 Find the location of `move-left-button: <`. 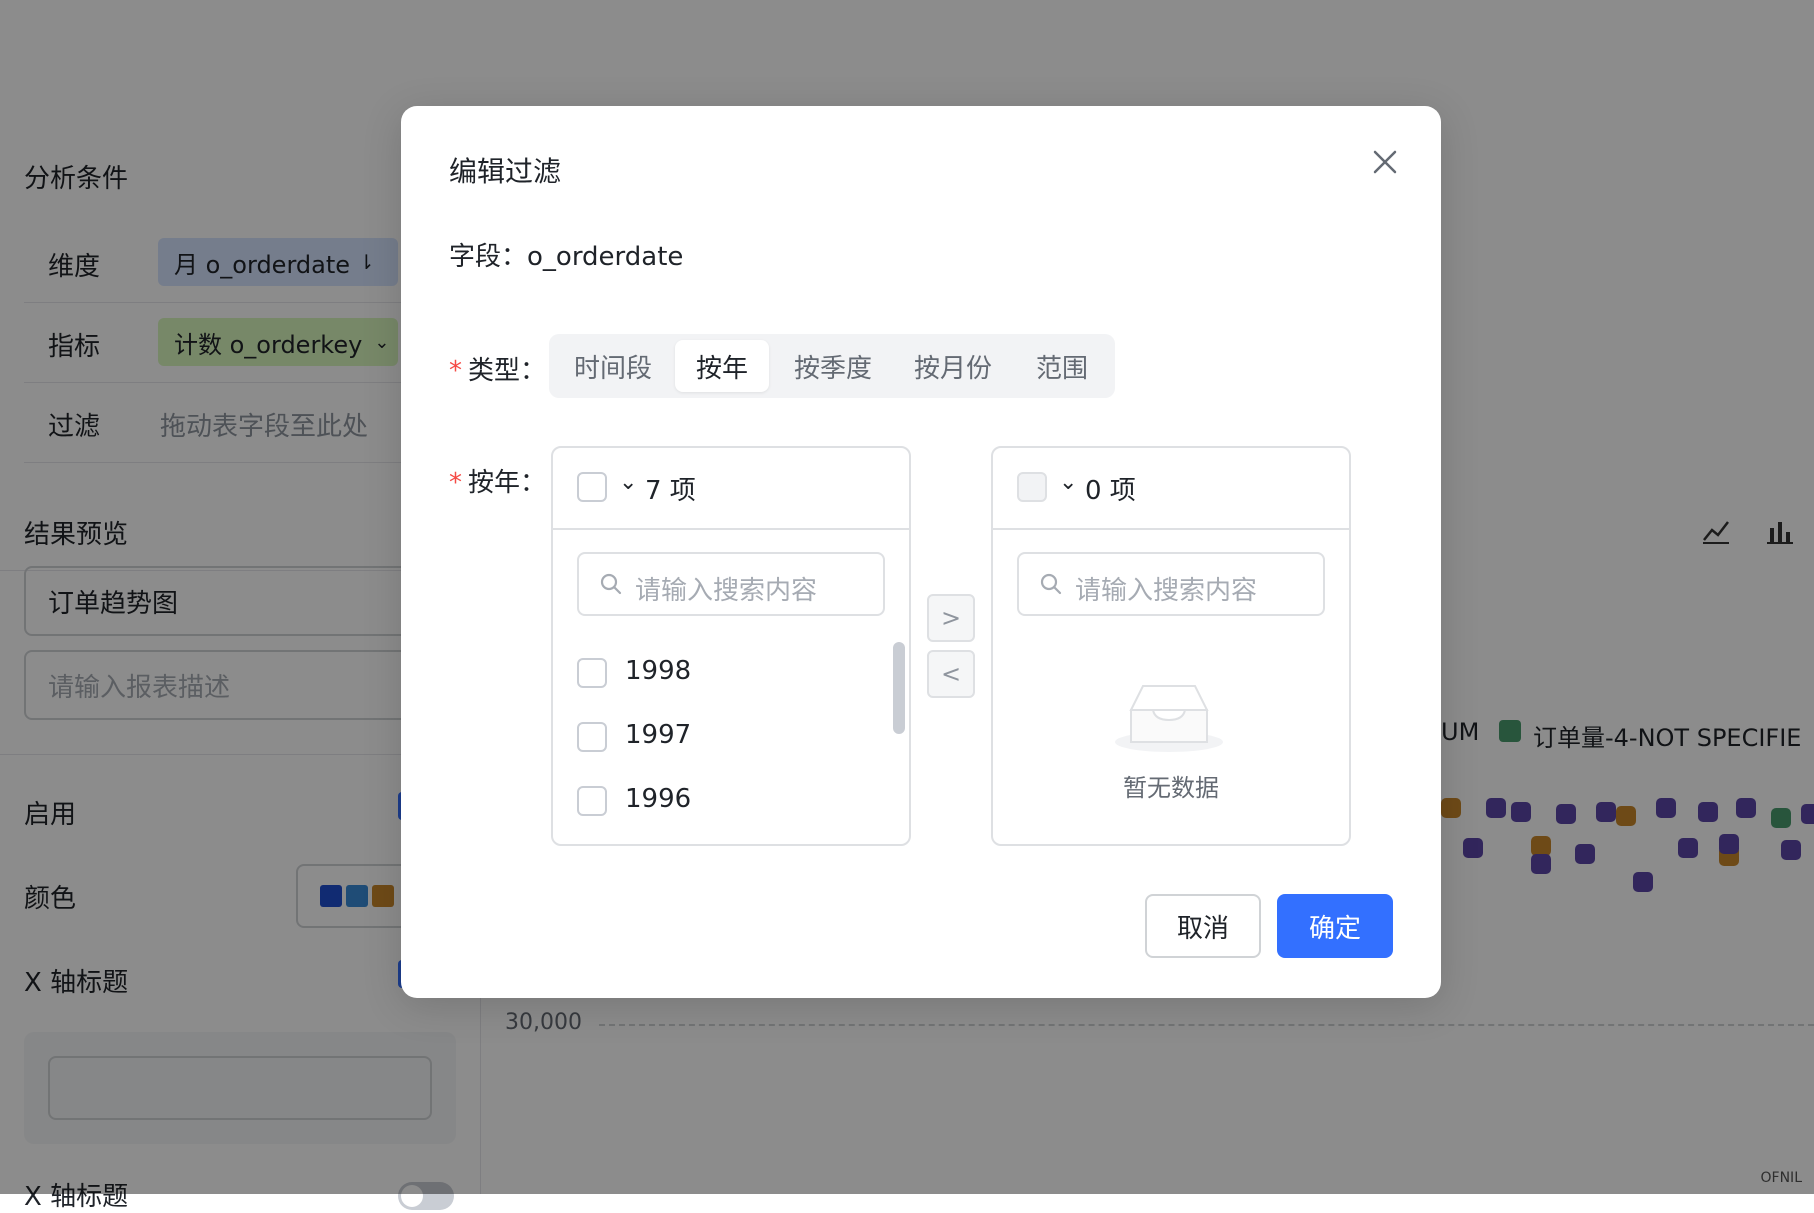

move-left-button: < is located at coordinates (951, 674).